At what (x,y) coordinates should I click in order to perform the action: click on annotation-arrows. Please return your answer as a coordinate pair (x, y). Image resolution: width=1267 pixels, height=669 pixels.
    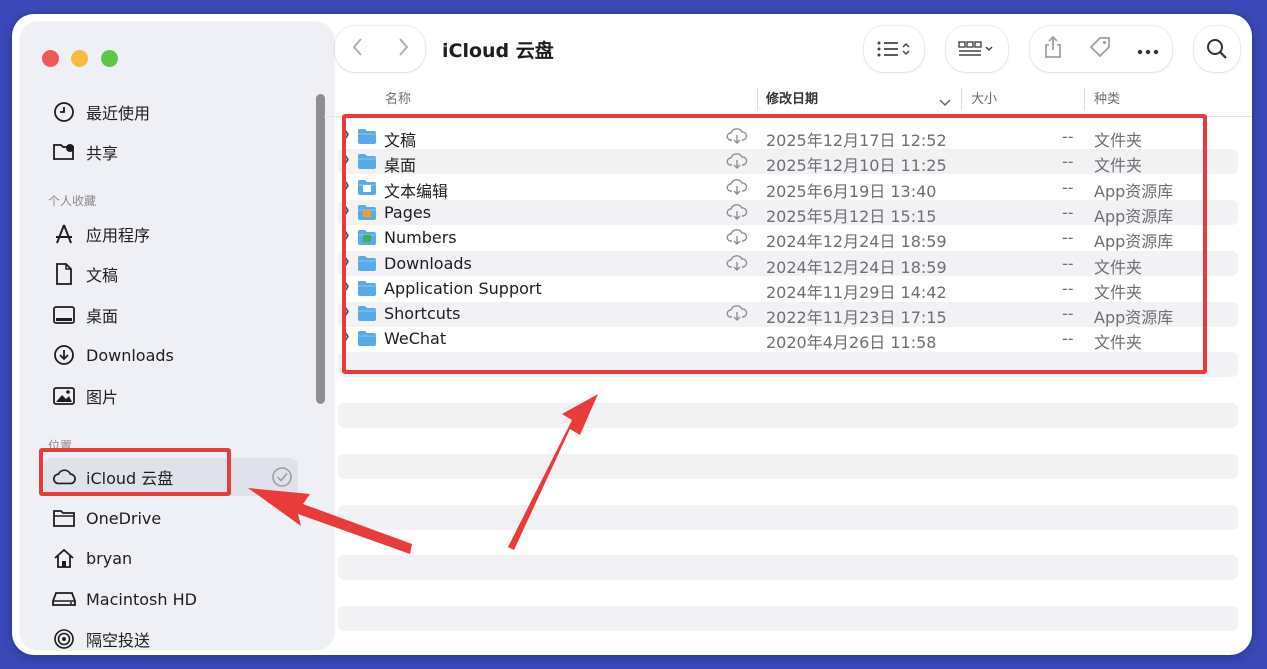
    Looking at the image, I should click on (423, 474).